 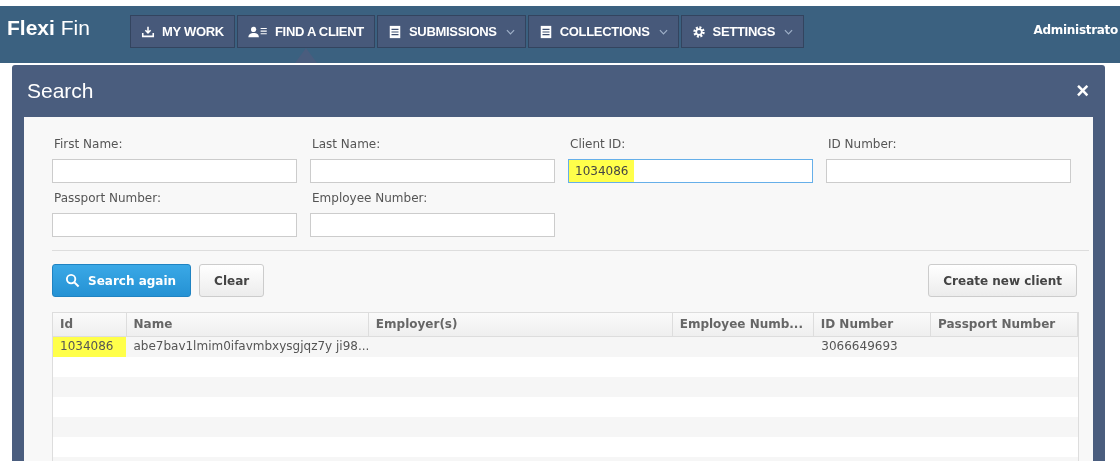 What do you see at coordinates (48, 27) in the screenshot?
I see `app-logo: Flexi Fin` at bounding box center [48, 27].